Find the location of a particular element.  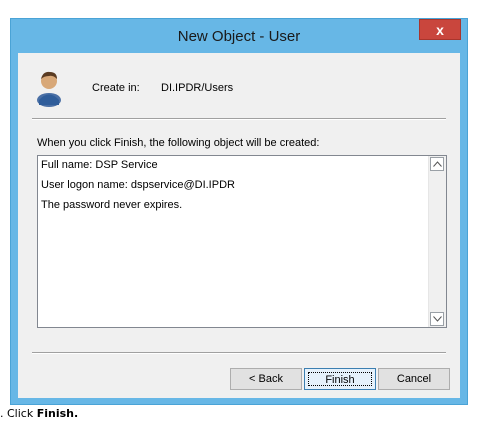

summary-line-full-name: Full name: DSP Service is located at coordinates (99, 165).